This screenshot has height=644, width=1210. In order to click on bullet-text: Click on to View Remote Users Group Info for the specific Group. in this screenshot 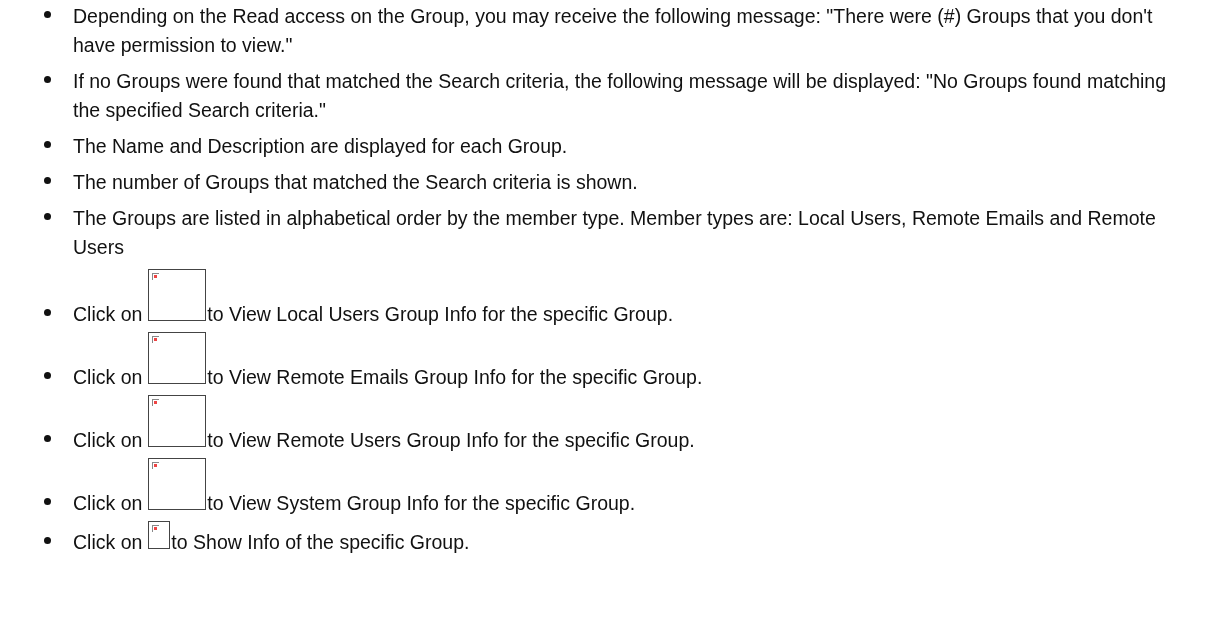, I will do `click(621, 425)`.